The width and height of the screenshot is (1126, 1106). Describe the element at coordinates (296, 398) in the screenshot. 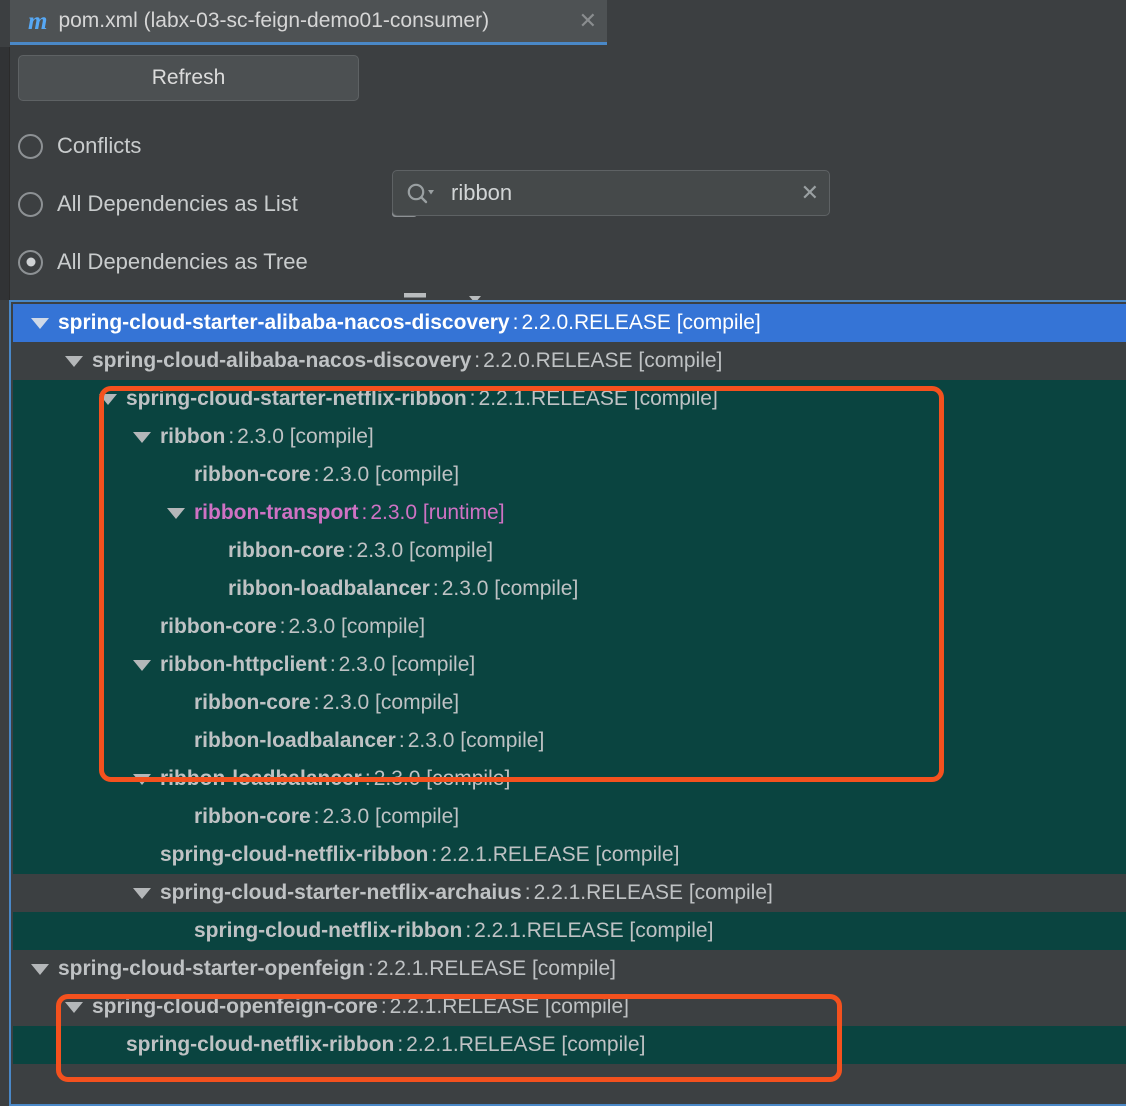

I see `dependency-artifact-id: spring-cloud-starter-netflix-ribbon` at that location.